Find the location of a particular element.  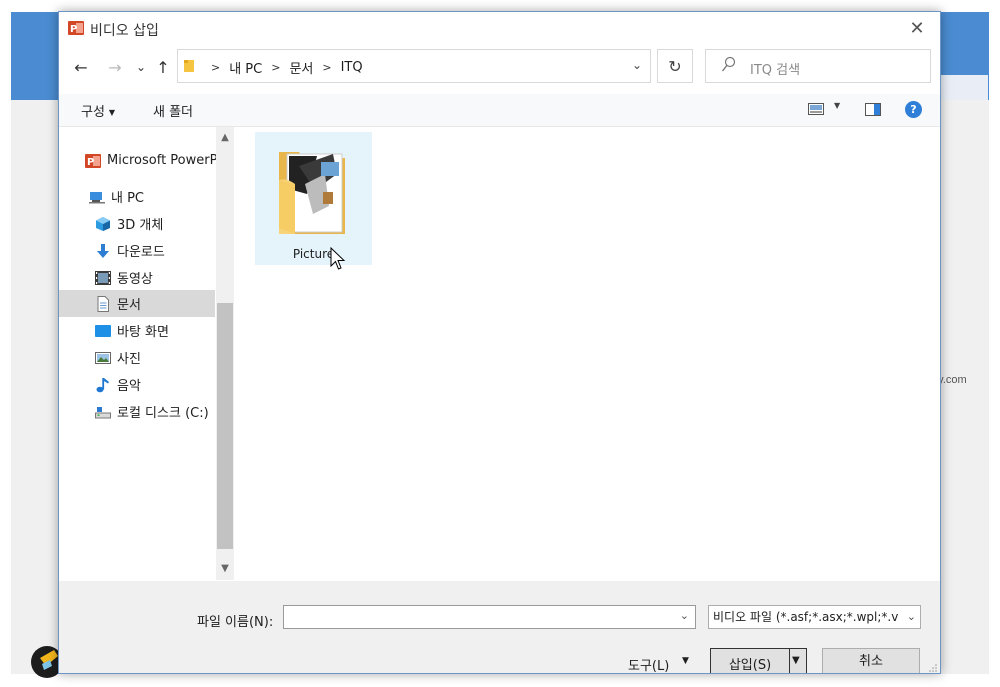

dialog-title: 비디오 삽입 is located at coordinates (124, 31).